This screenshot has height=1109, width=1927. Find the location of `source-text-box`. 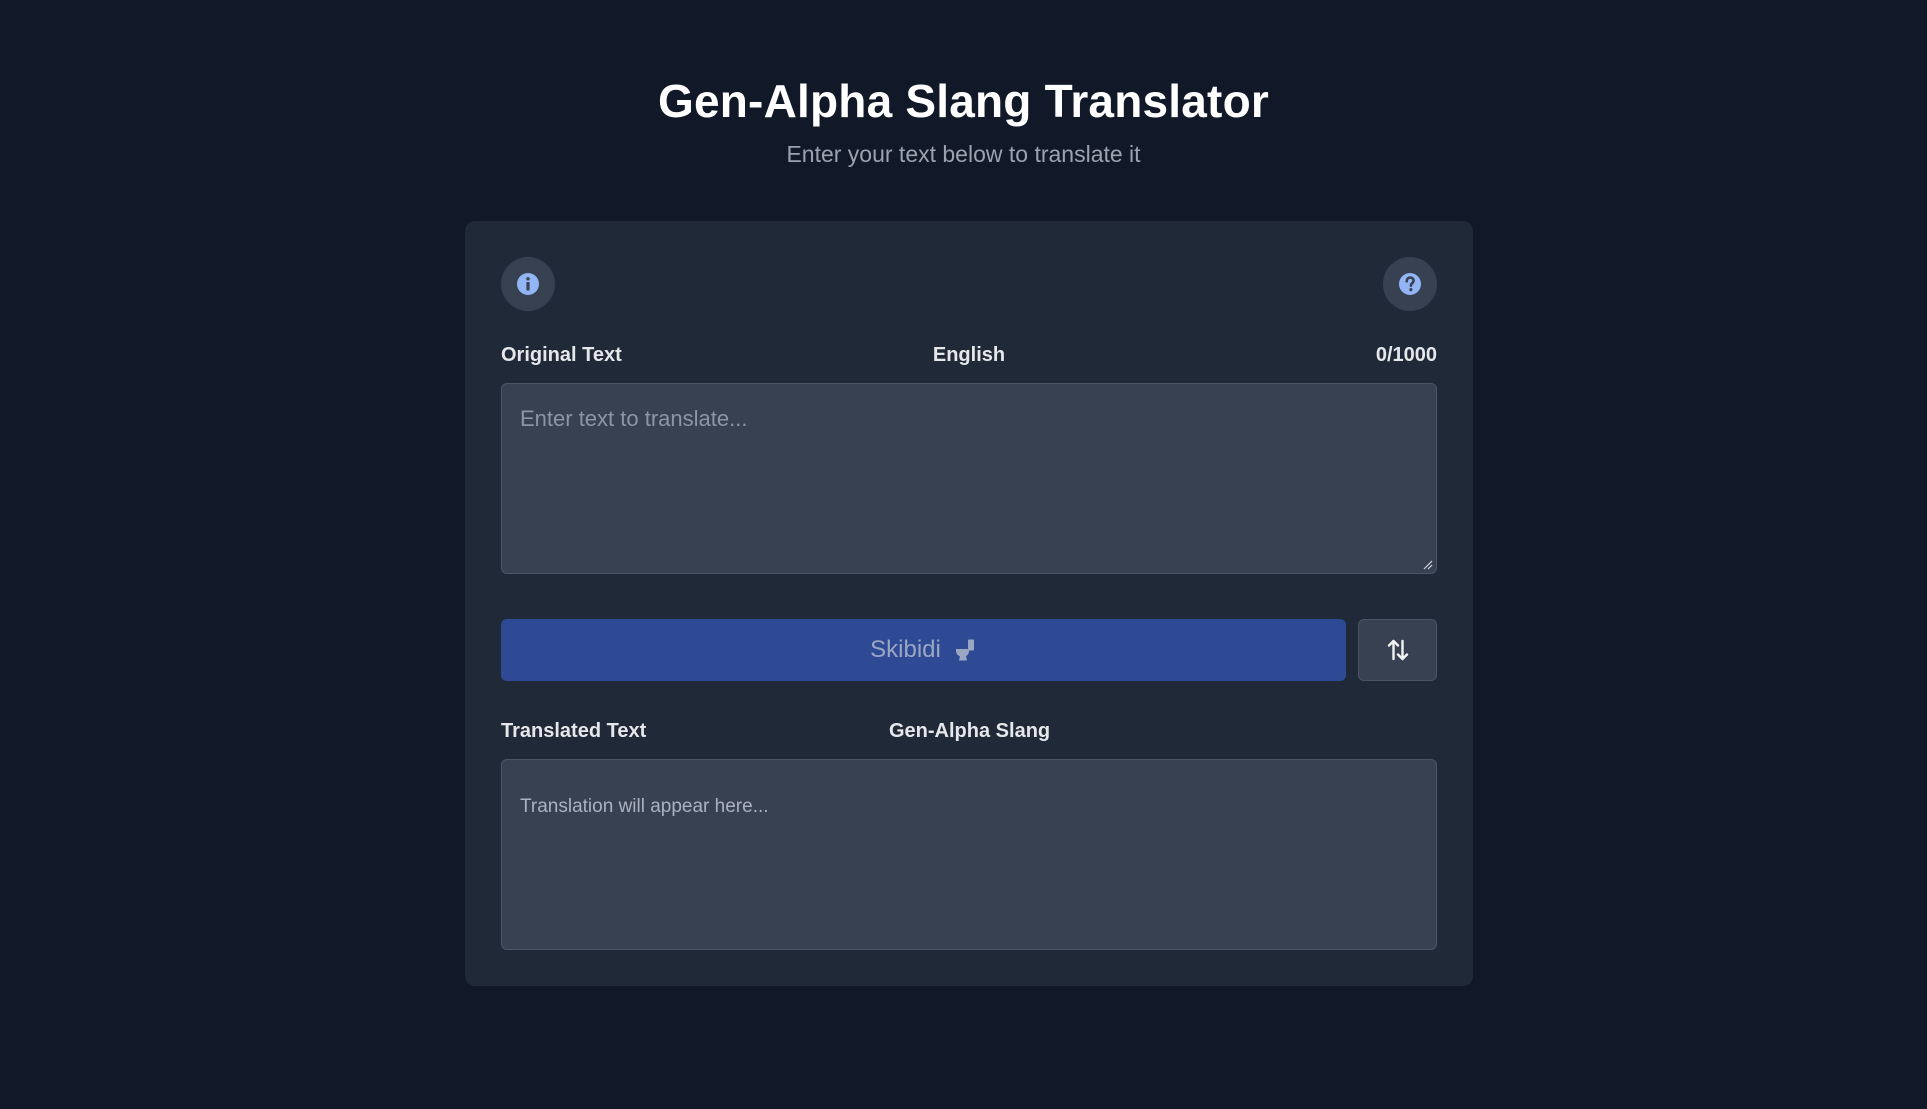

source-text-box is located at coordinates (969, 478).